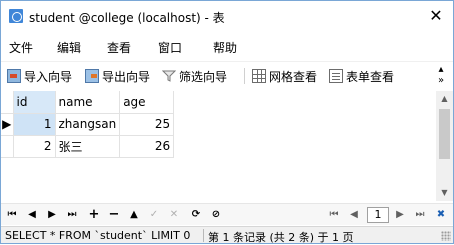  What do you see at coordinates (259, 76) in the screenshot?
I see `grid-icon` at bounding box center [259, 76].